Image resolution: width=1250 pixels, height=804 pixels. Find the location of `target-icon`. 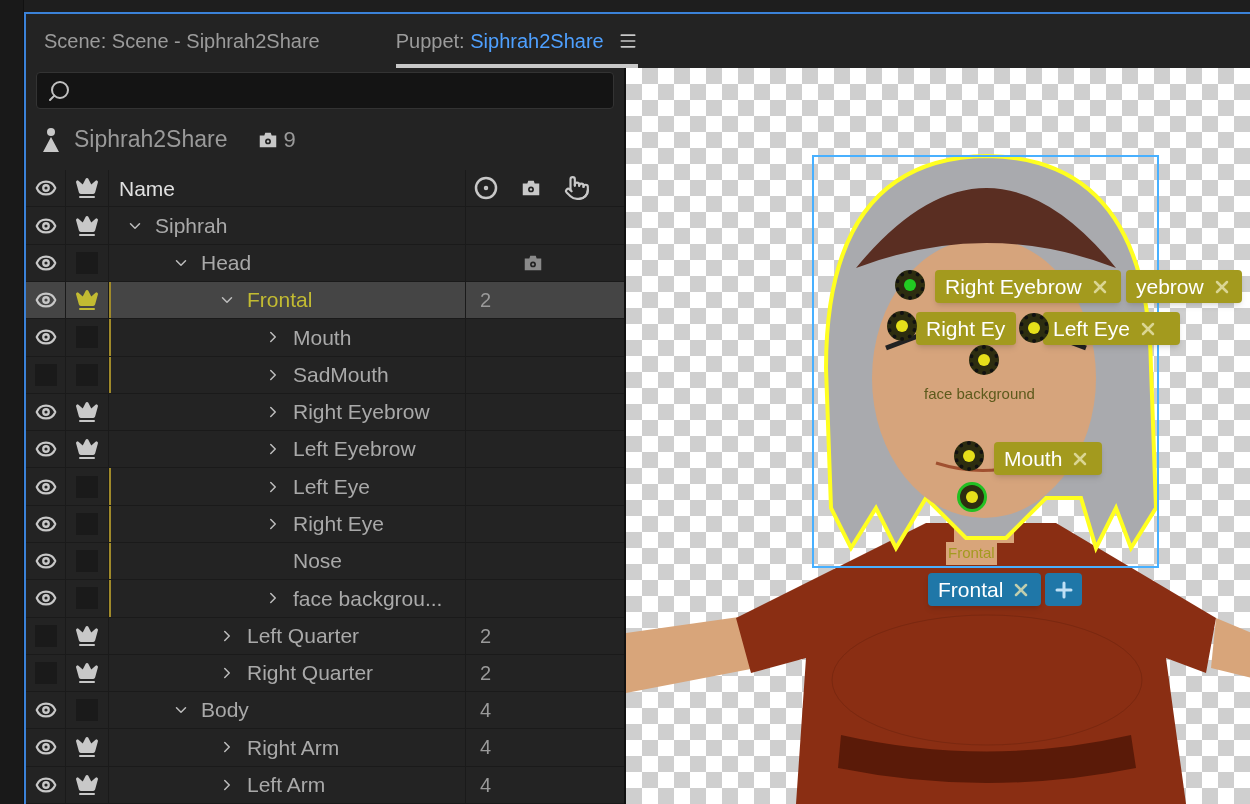

target-icon is located at coordinates (486, 188).